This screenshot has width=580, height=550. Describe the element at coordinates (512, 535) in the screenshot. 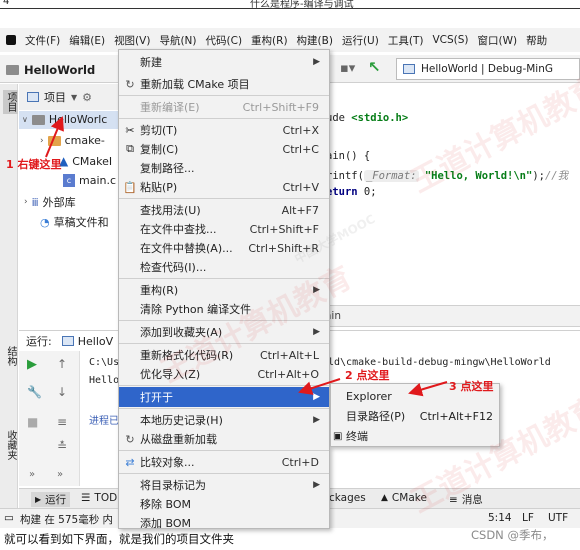

I see `csdn-watermark: CSDN @季布，` at that location.